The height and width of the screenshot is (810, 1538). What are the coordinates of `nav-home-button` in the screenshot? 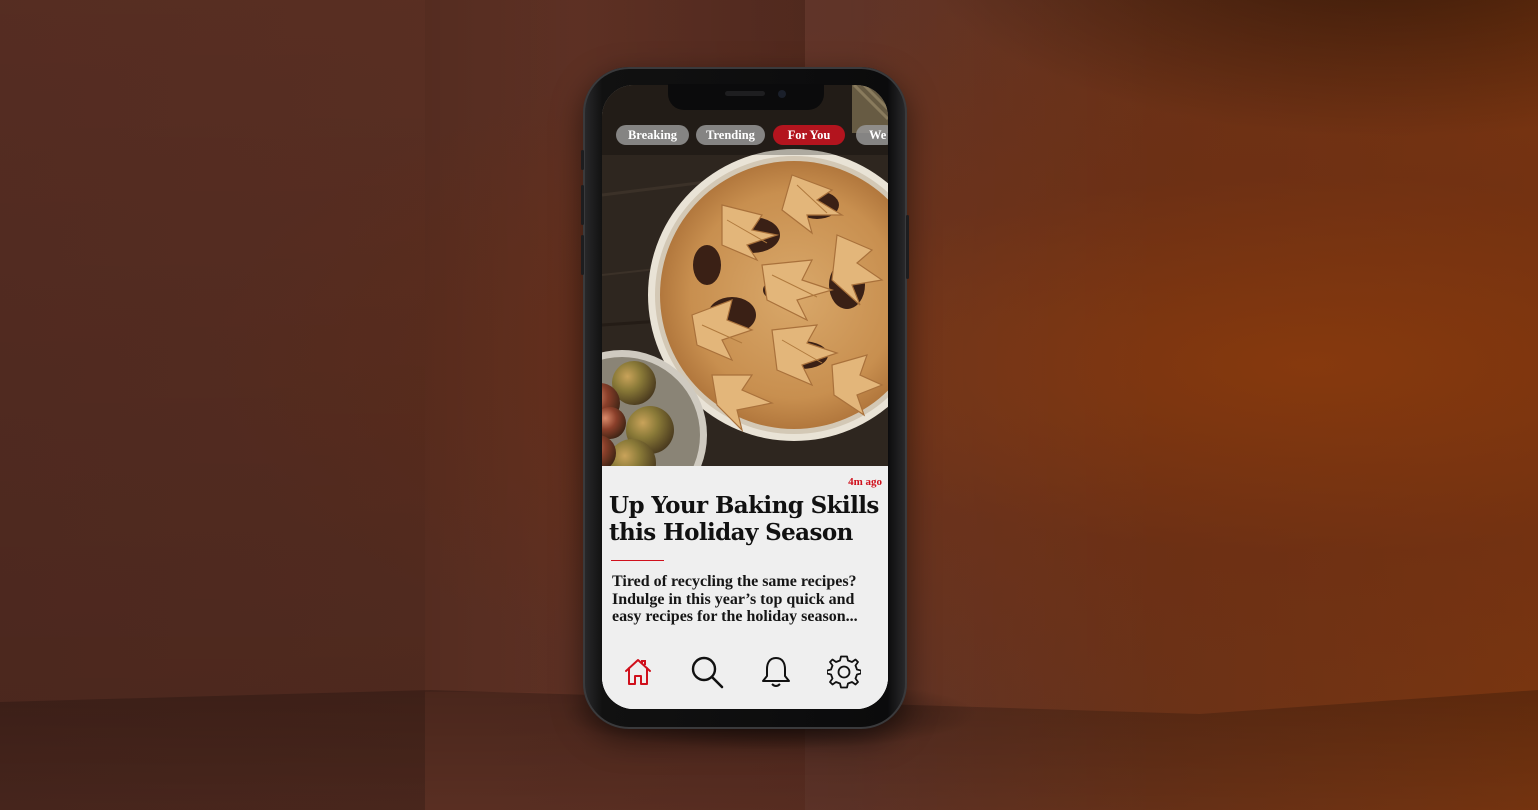 It's located at (638, 672).